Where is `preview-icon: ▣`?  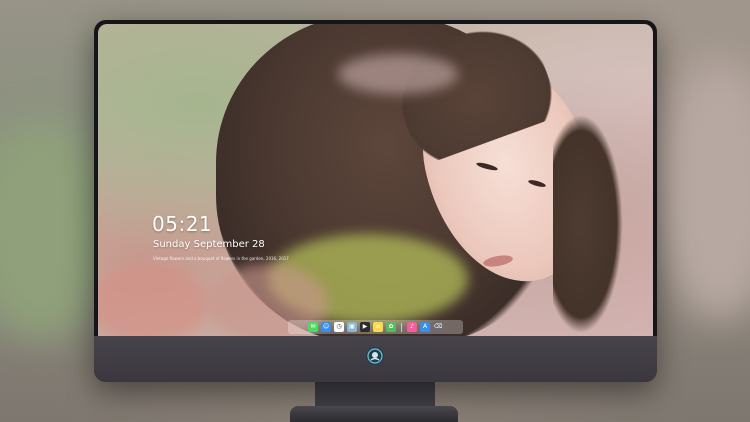 preview-icon: ▣ is located at coordinates (352, 327).